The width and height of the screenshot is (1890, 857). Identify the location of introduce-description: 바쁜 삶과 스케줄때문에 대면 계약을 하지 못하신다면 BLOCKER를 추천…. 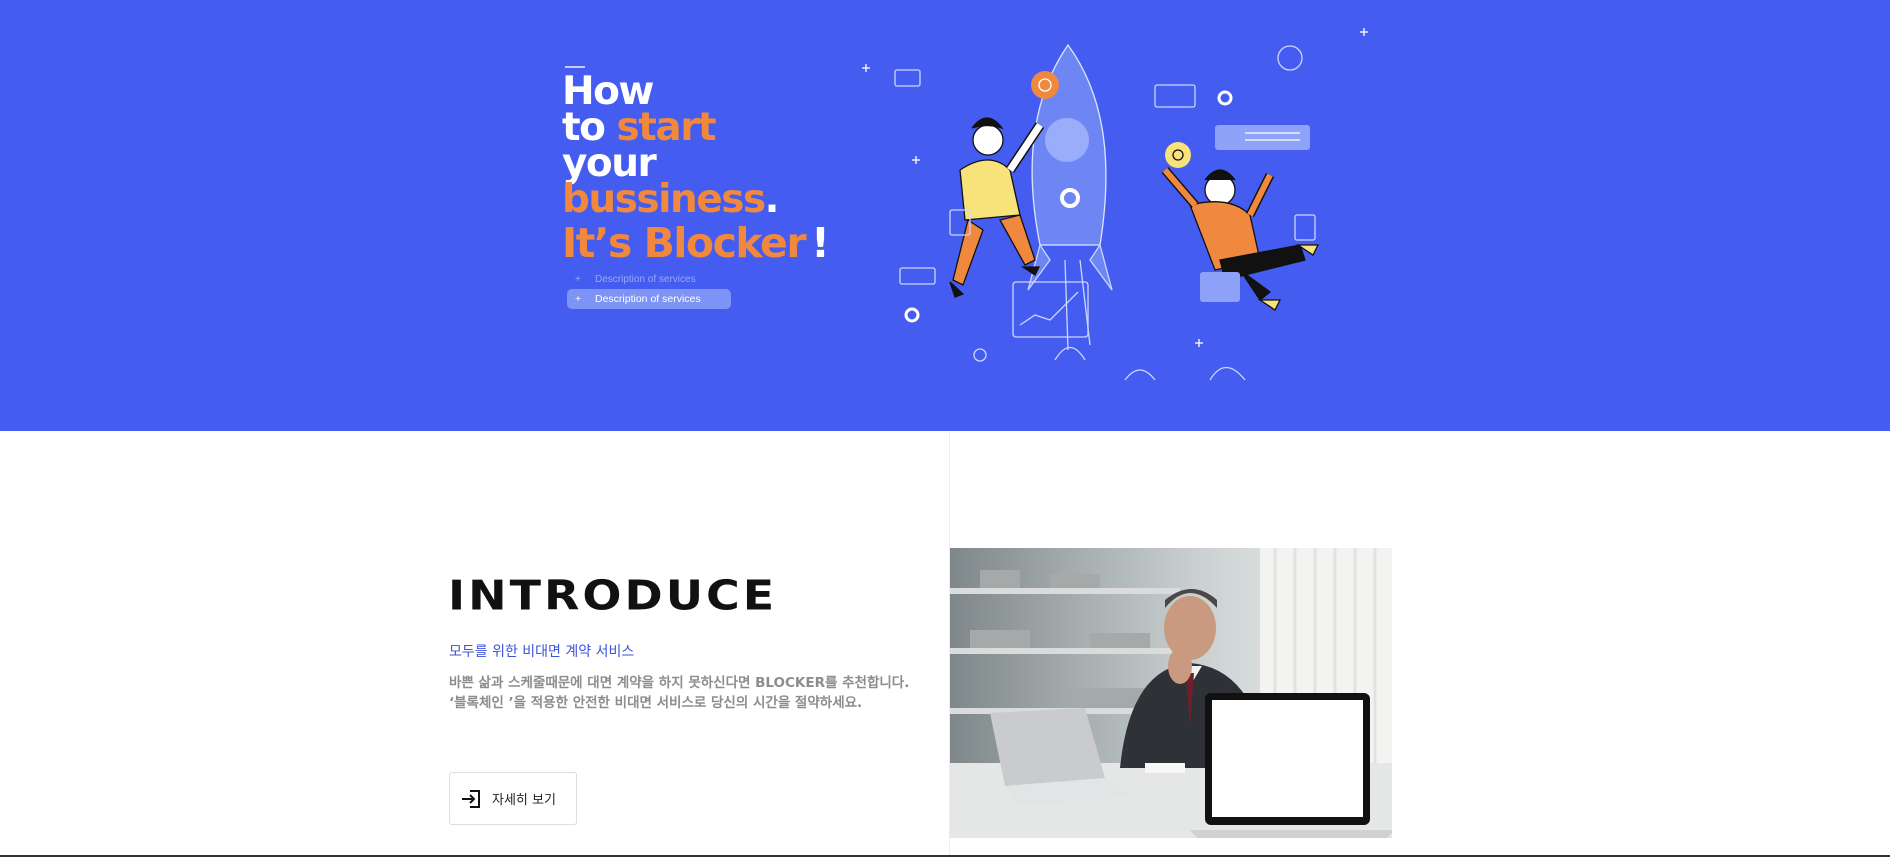
(679, 693).